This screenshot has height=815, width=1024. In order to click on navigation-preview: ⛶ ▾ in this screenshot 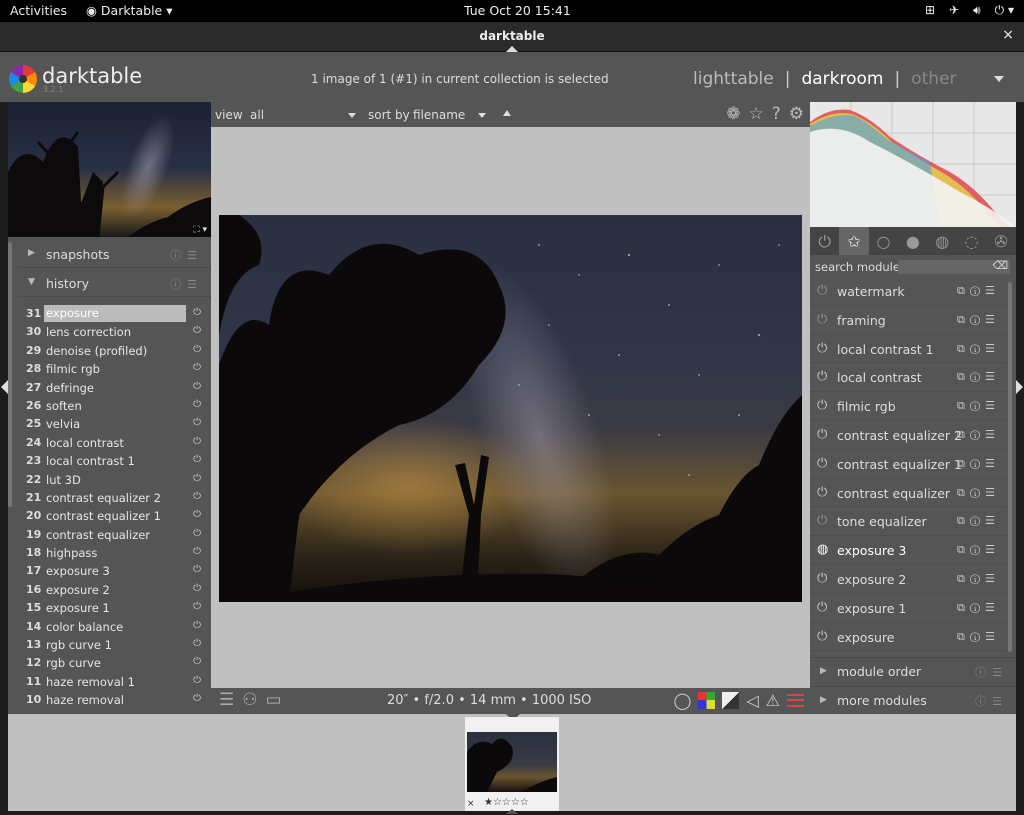, I will do `click(109, 169)`.